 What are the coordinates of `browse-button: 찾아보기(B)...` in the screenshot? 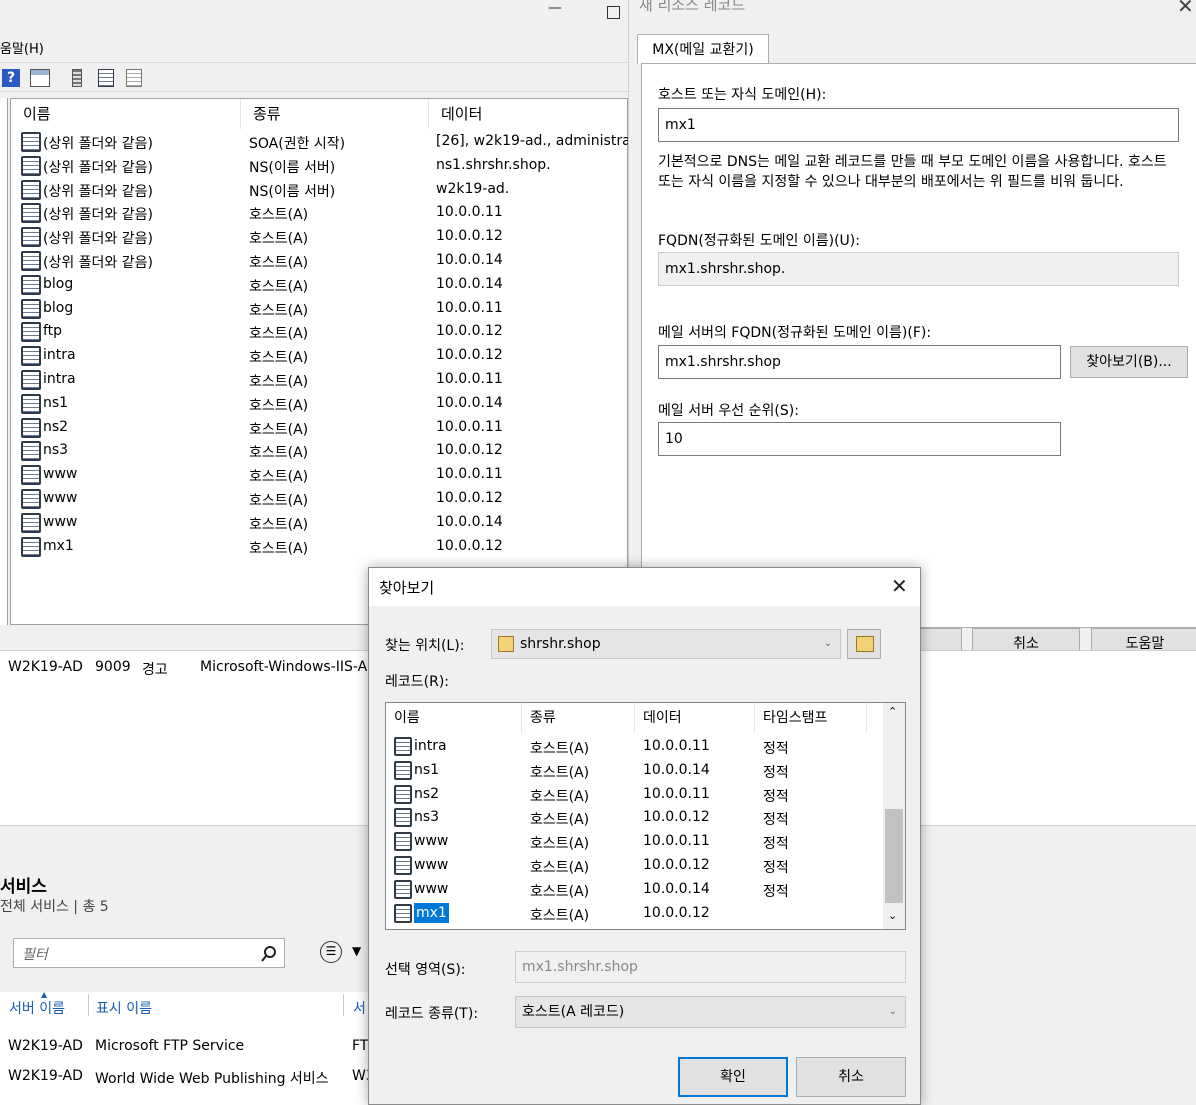 It's located at (1129, 362).